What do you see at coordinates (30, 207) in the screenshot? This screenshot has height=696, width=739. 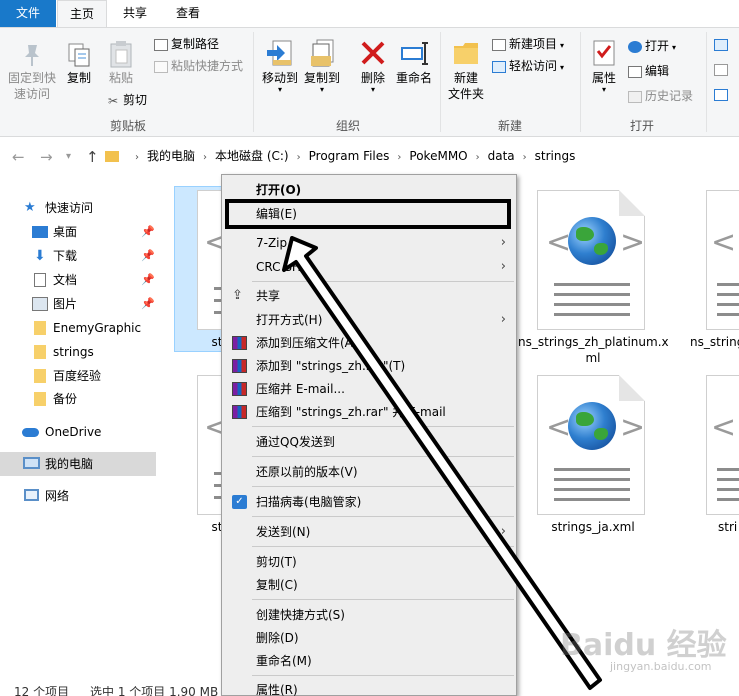 I see `star-icon: ★` at bounding box center [30, 207].